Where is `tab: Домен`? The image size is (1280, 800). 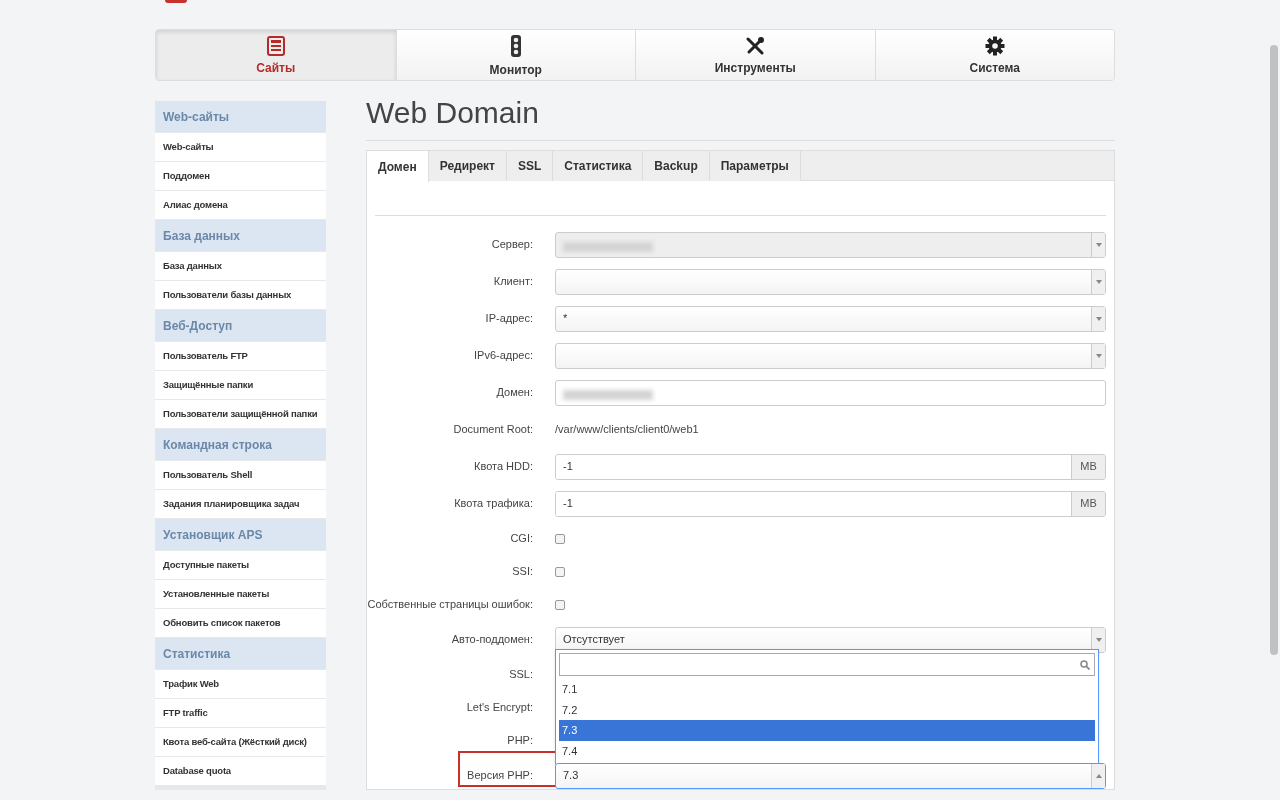 tab: Домен is located at coordinates (398, 166).